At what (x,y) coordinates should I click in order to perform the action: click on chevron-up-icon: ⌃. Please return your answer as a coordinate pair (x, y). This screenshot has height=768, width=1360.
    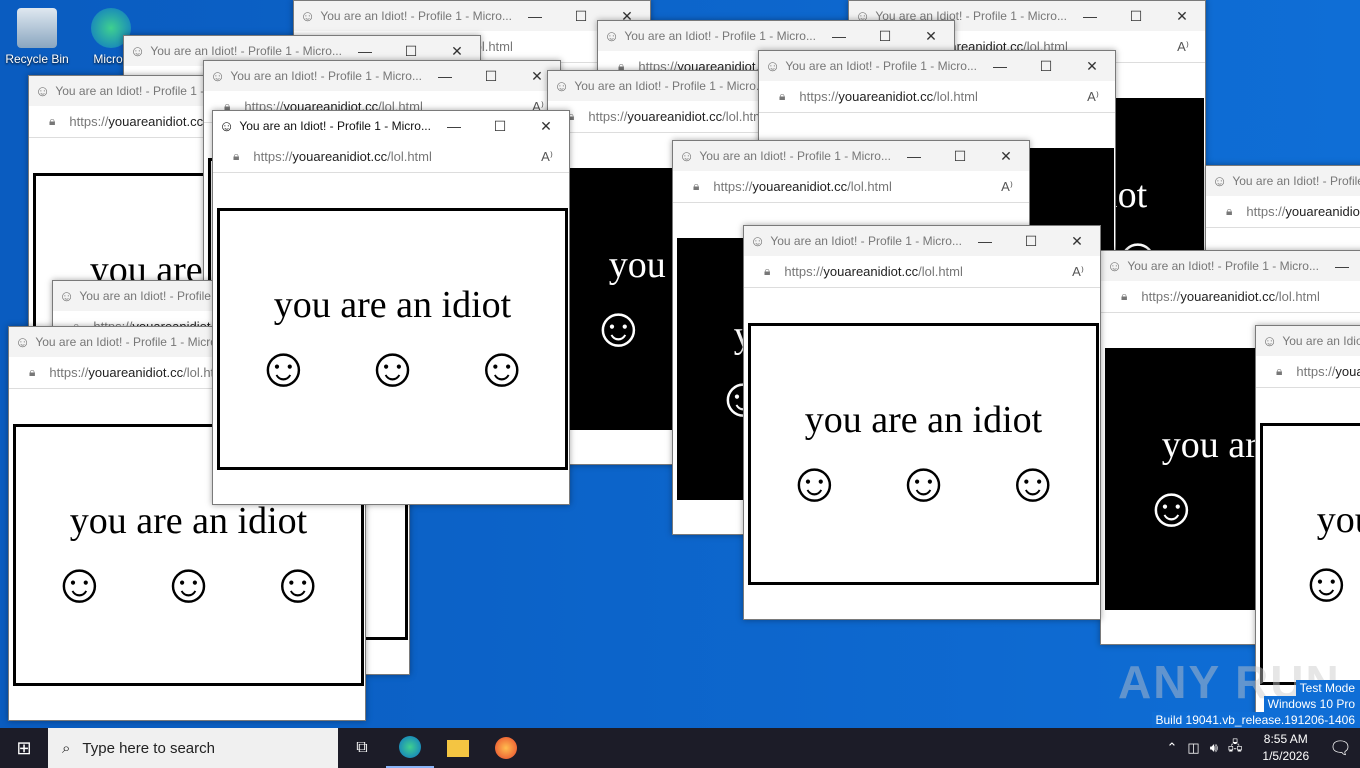
    Looking at the image, I should click on (1172, 748).